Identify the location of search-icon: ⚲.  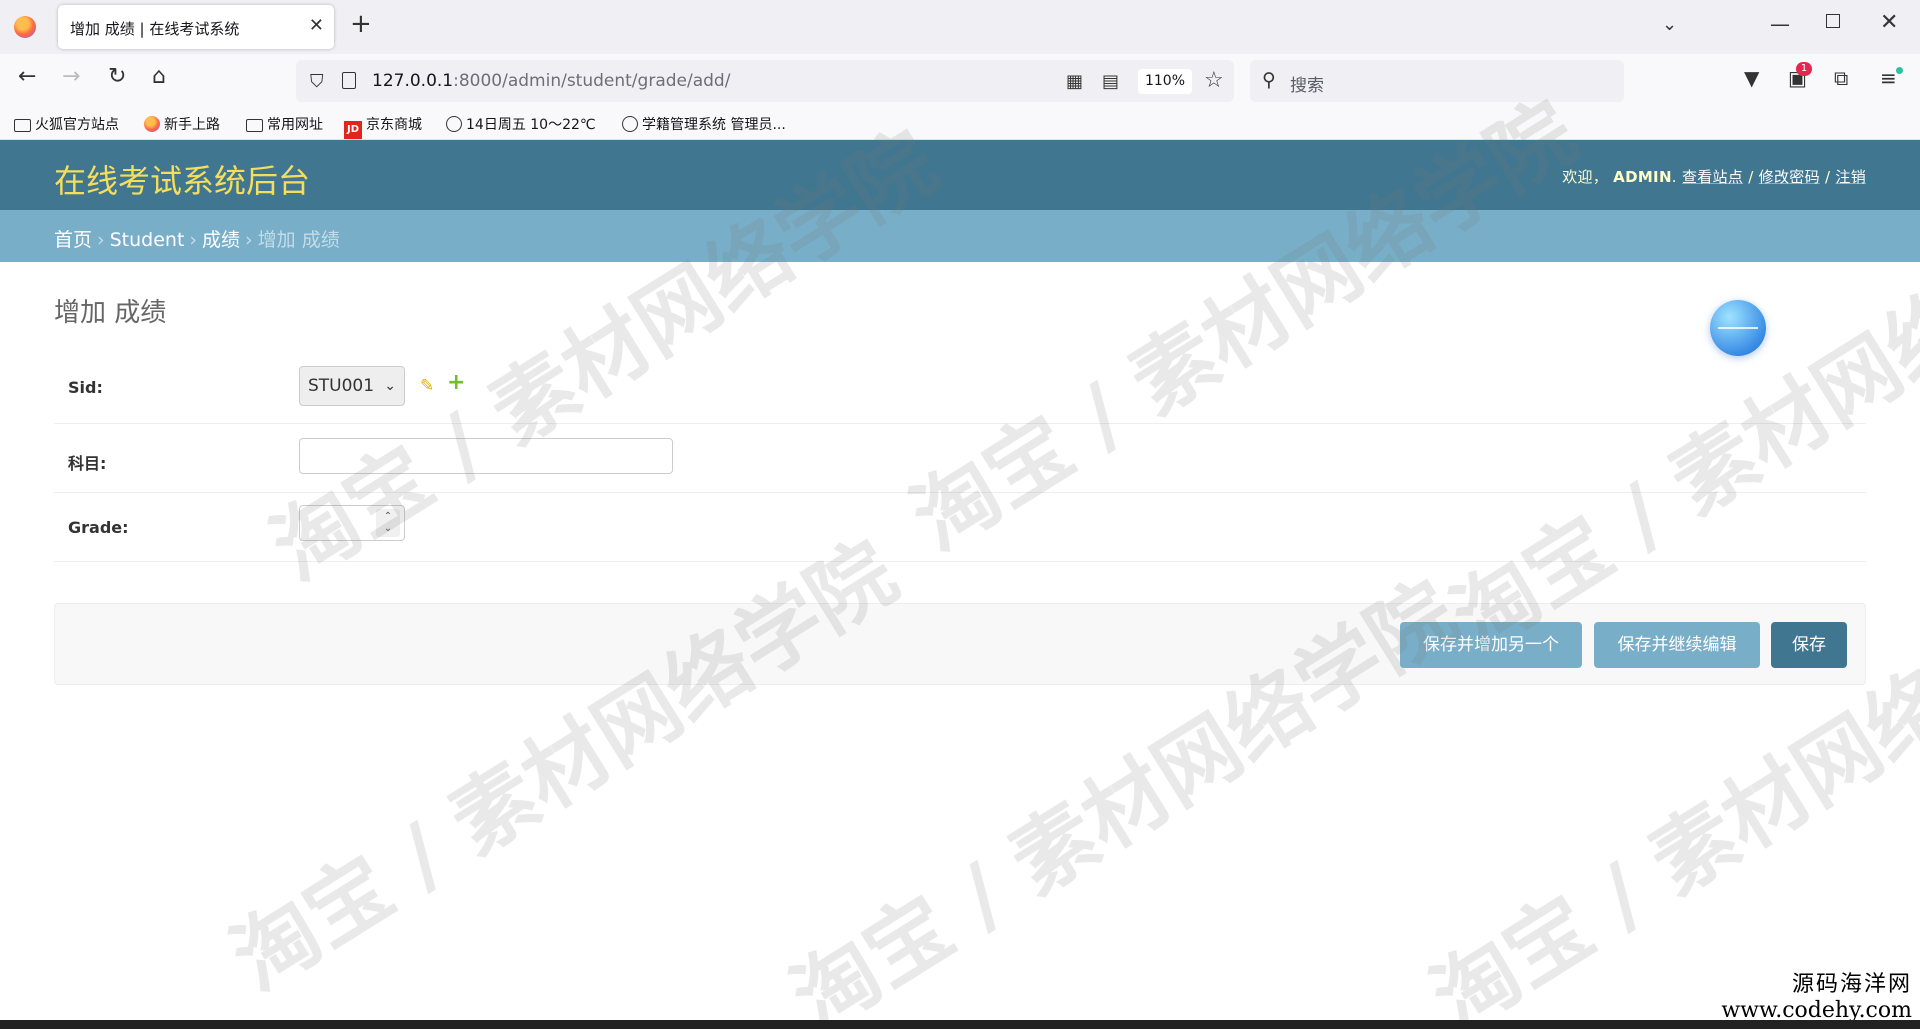
(1269, 80).